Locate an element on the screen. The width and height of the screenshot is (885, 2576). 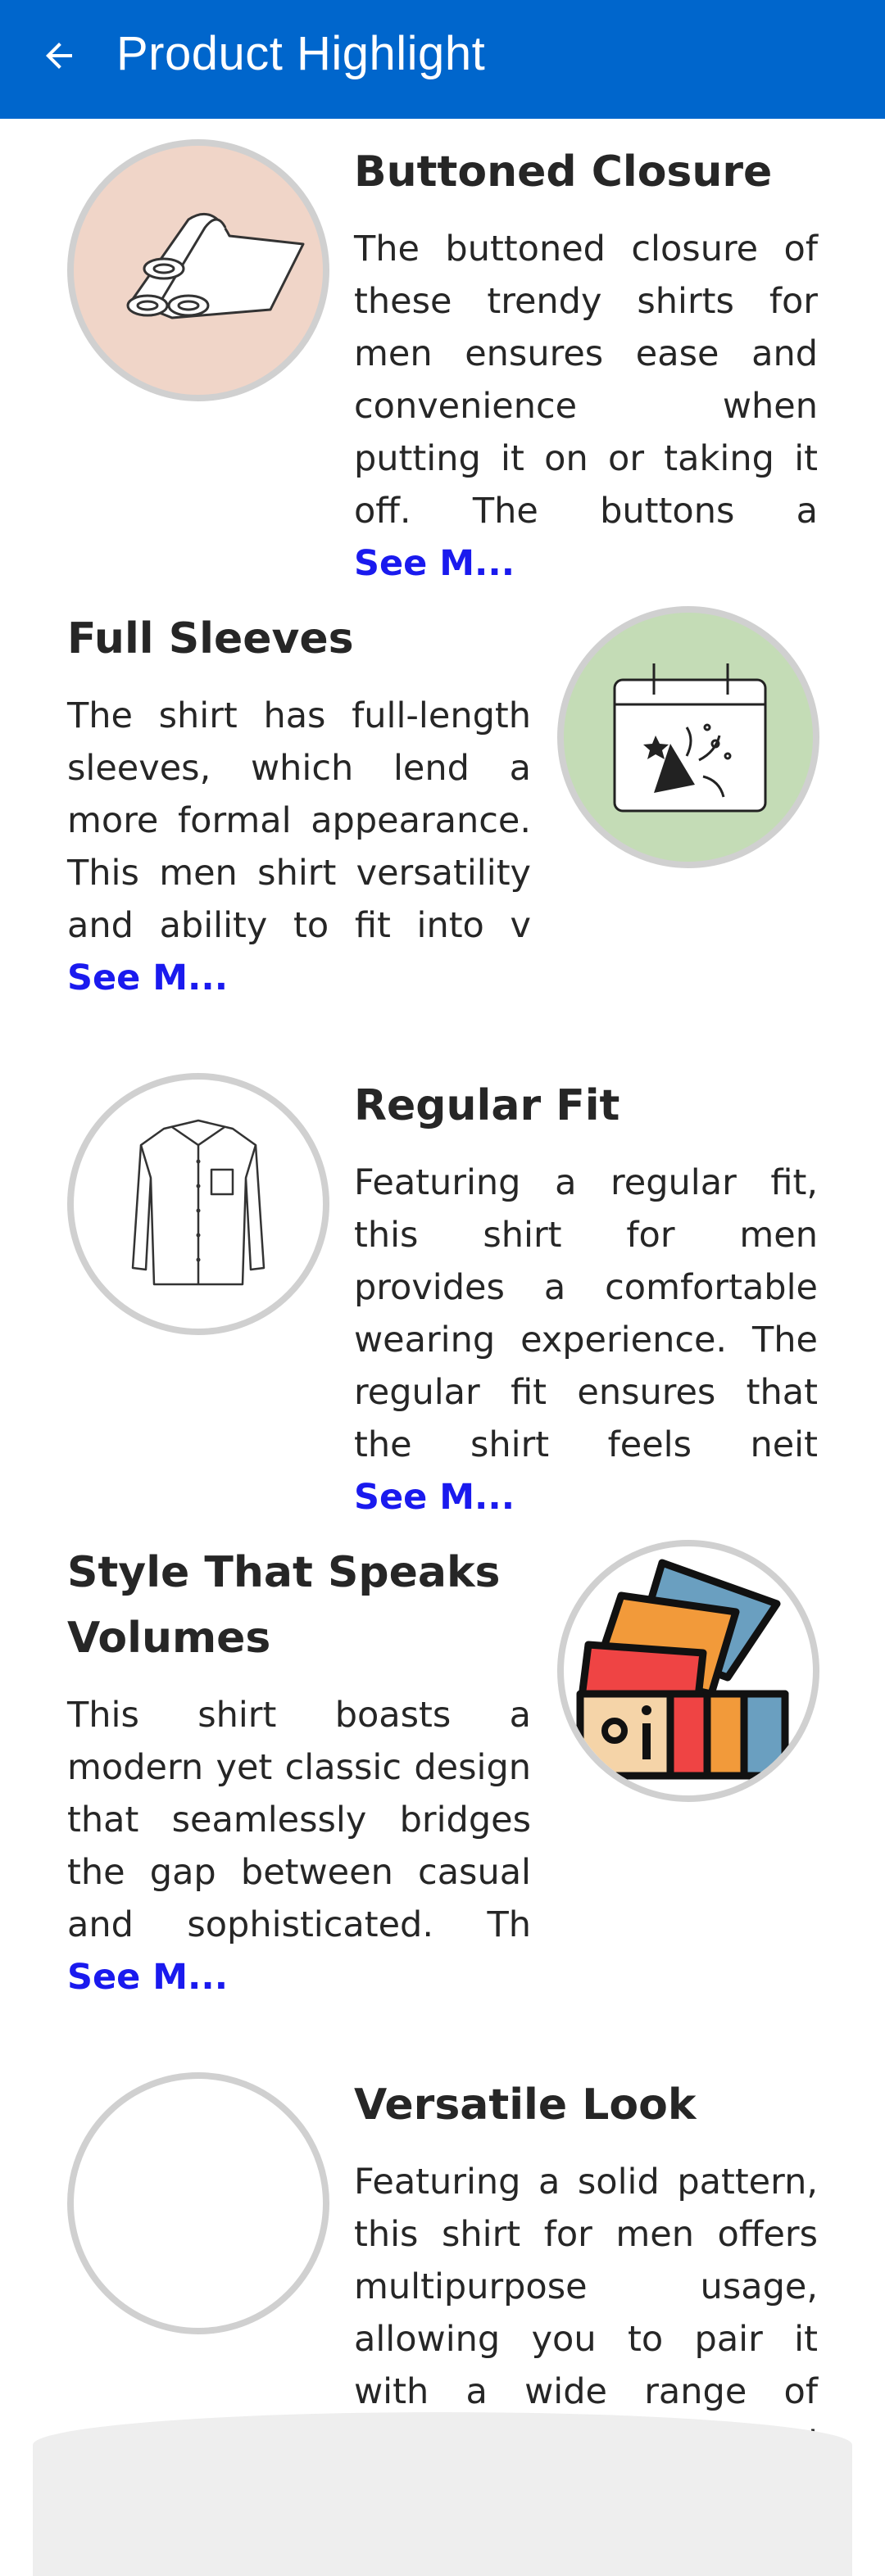
party-calendar-icon is located at coordinates (690, 738).